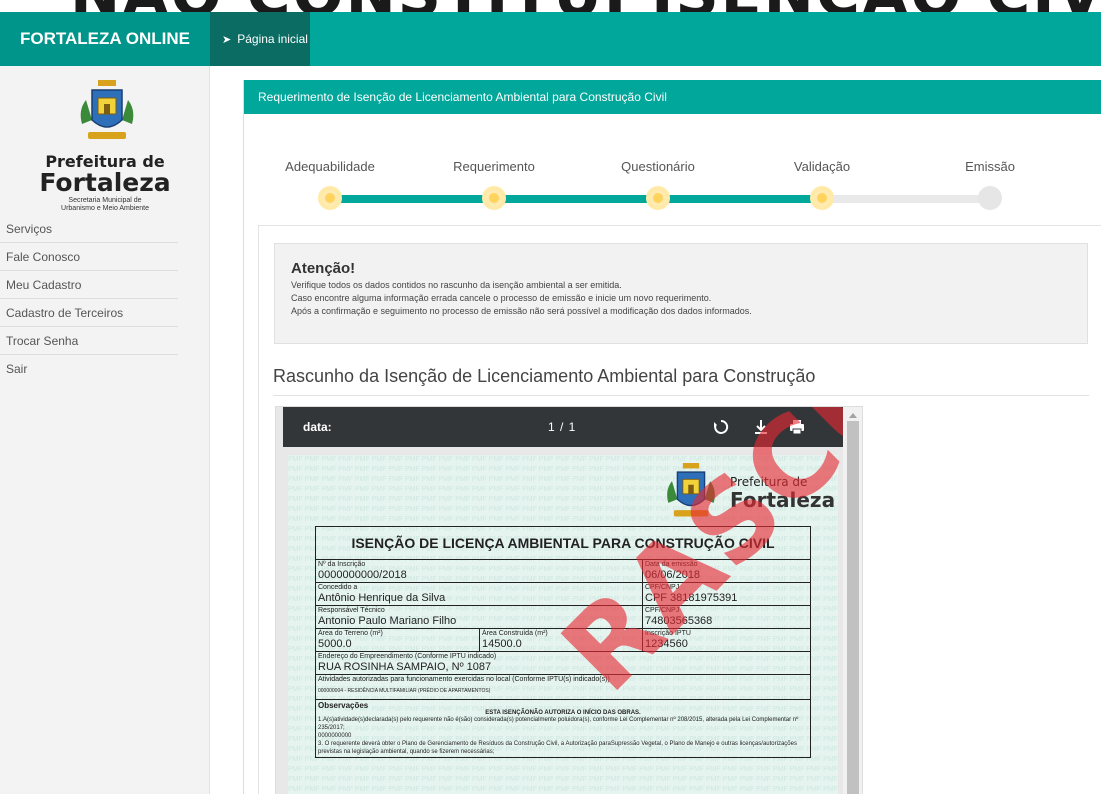  Describe the element at coordinates (397, 640) in the screenshot. I see `field-area-terreno: Área do Terreno (m²) 5000.0` at that location.